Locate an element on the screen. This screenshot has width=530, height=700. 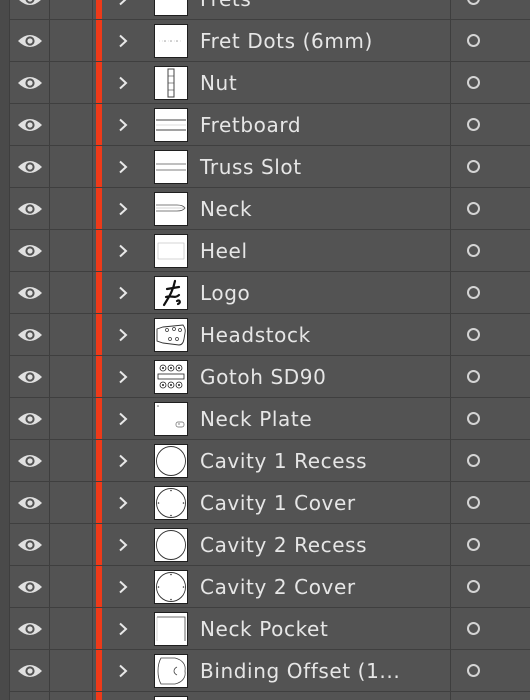
layer-row-cavity-1-recess: Cavity 1 Recess is located at coordinates (265, 461).